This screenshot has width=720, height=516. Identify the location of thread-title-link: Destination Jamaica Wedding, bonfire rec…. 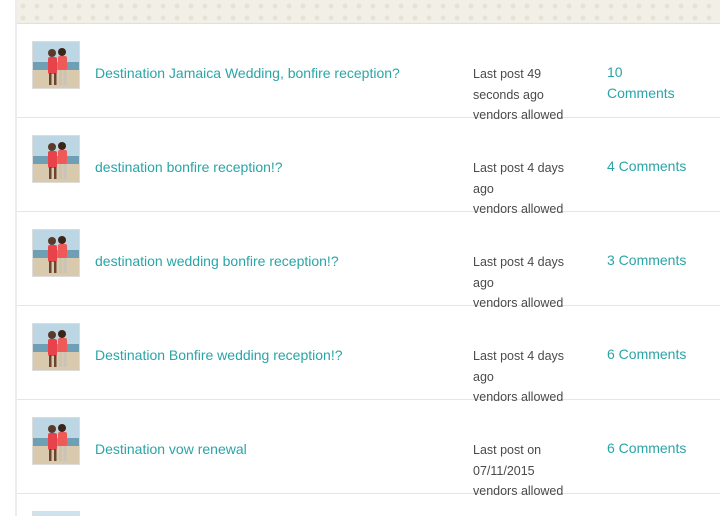
(280, 73).